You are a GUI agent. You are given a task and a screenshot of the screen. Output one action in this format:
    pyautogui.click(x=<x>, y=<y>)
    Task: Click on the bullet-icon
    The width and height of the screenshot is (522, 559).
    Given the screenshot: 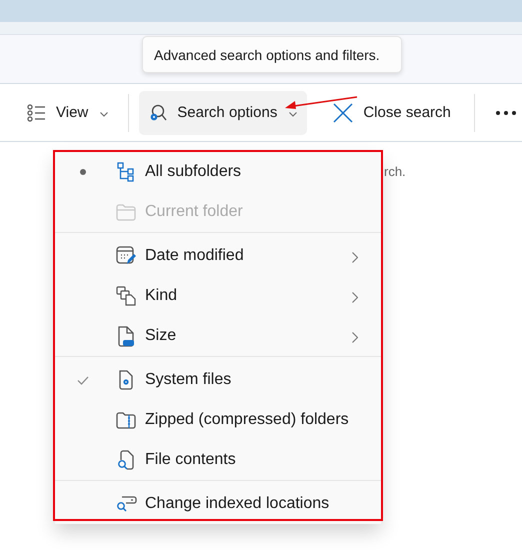 What is the action you would take?
    pyautogui.click(x=83, y=172)
    